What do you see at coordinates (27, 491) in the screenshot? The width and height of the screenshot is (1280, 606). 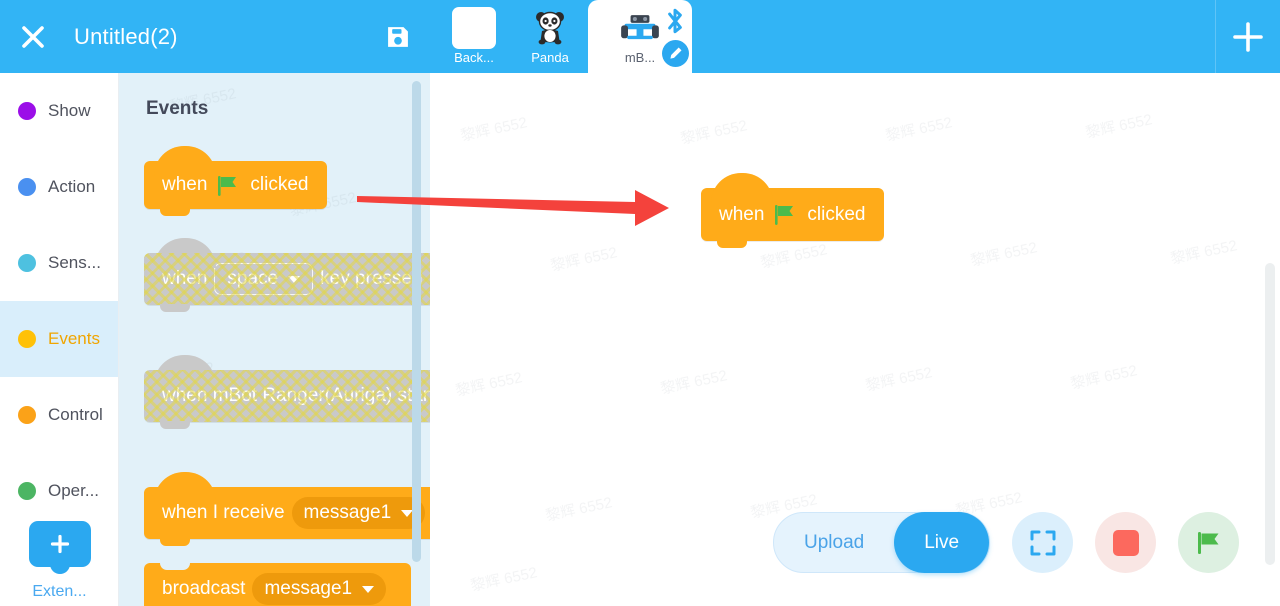 I see `category-dot-operators` at bounding box center [27, 491].